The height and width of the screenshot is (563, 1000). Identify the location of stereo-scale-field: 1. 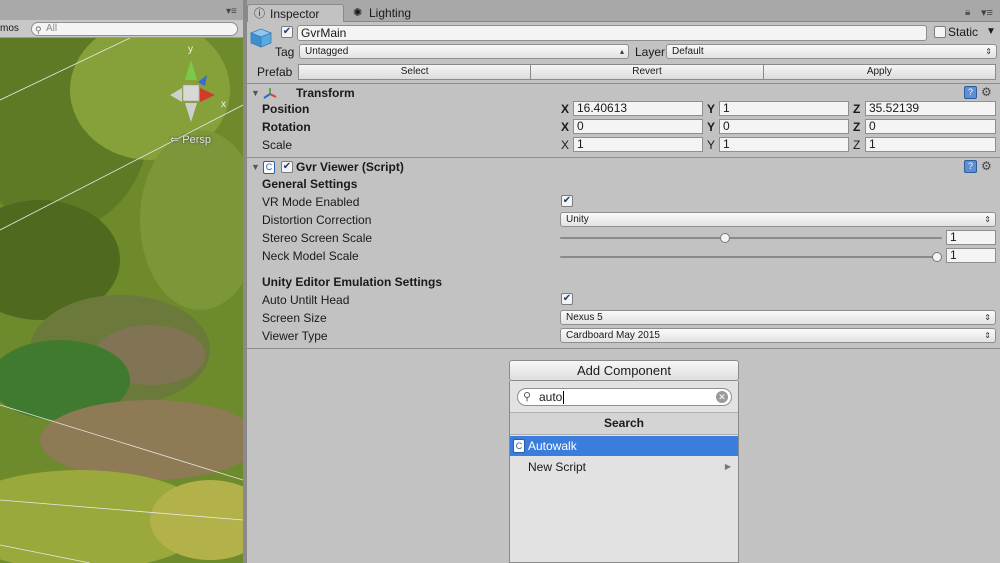
(971, 237).